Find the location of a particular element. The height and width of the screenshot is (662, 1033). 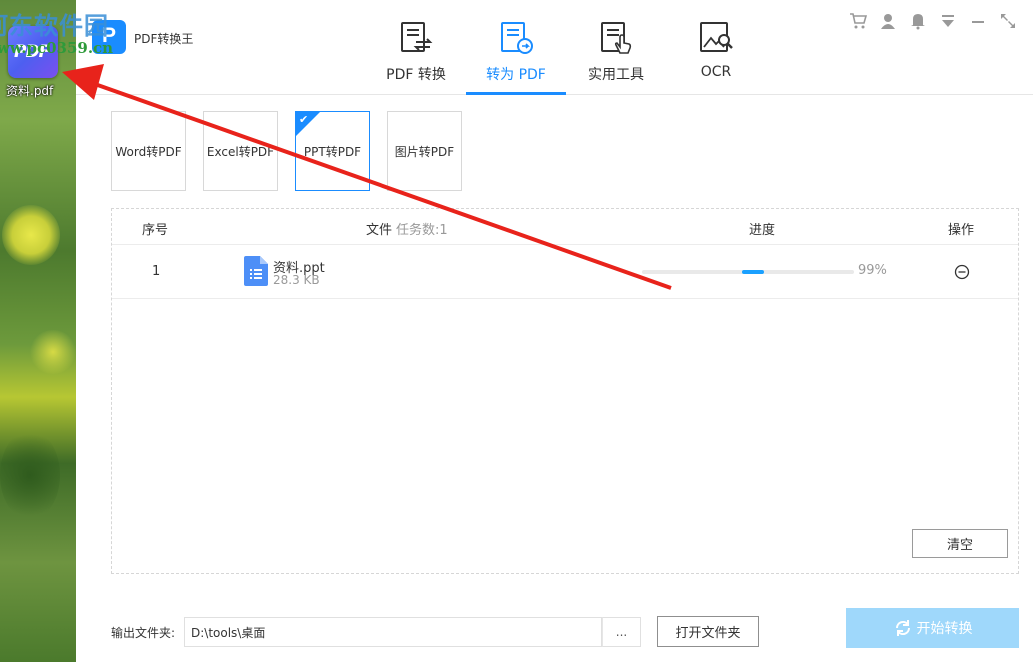

start-convert-button: 开始转换 is located at coordinates (932, 628).